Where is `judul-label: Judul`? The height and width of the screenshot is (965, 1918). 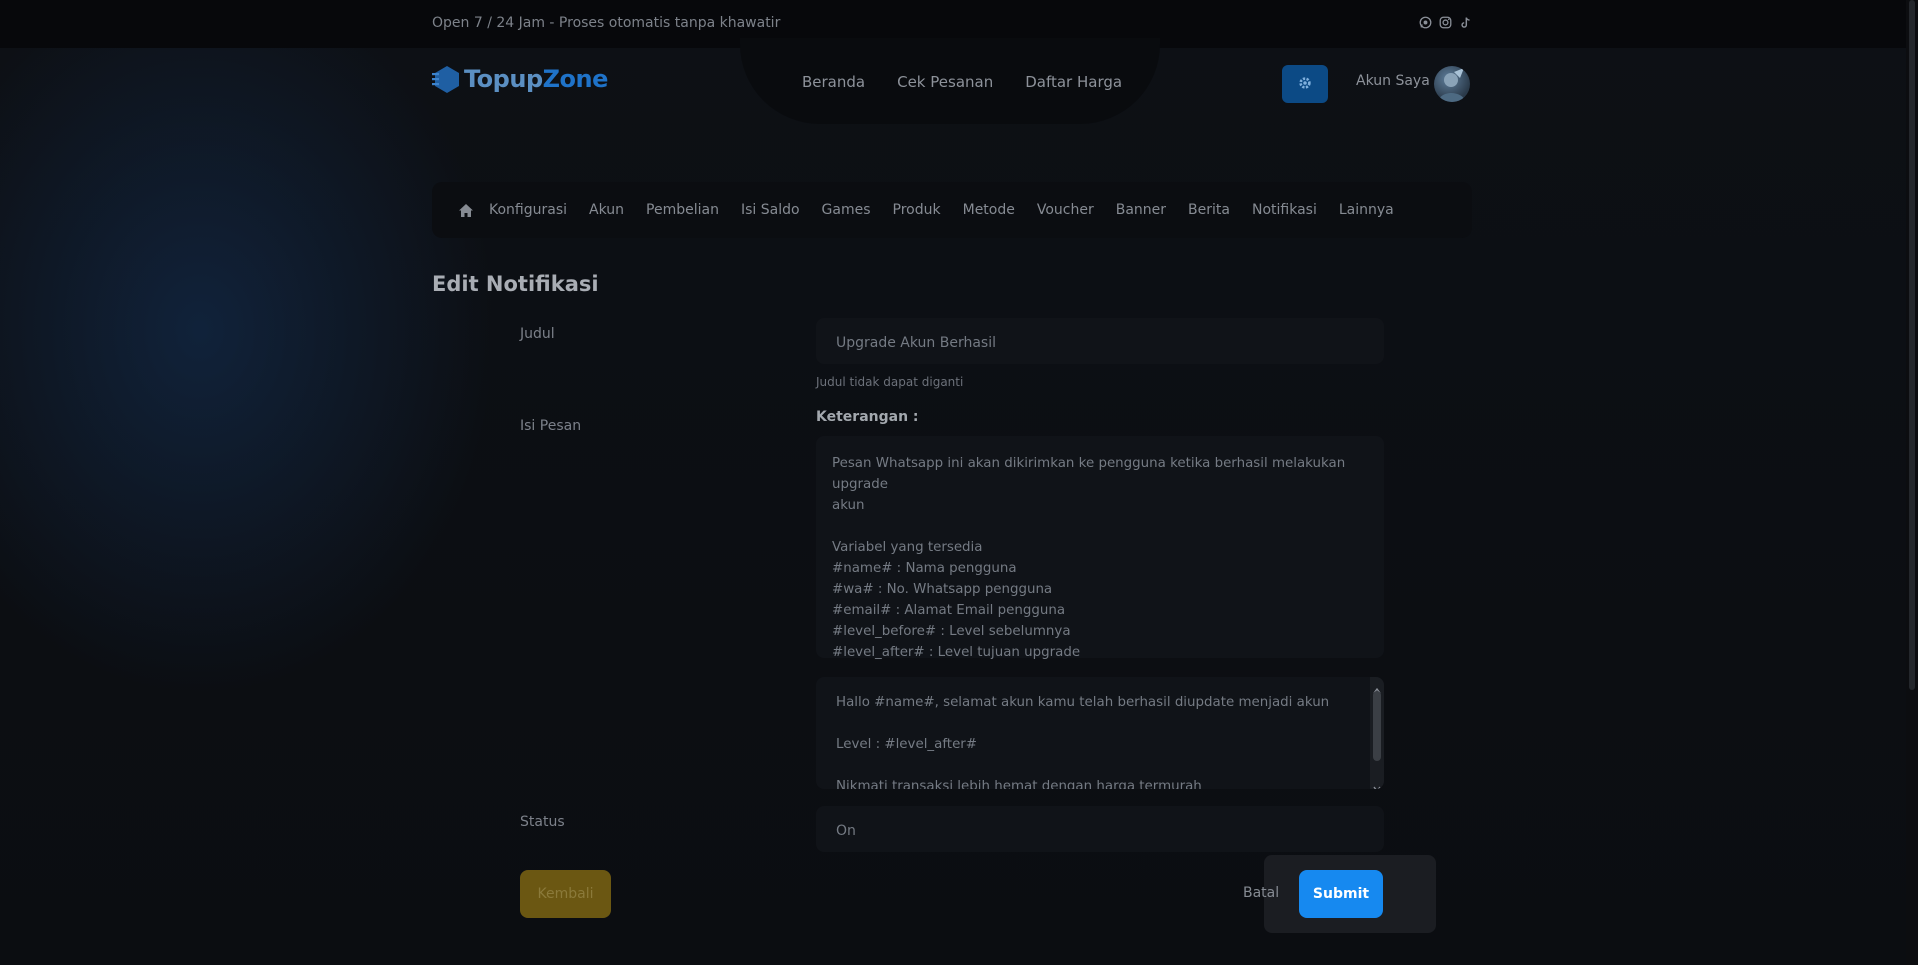 judul-label: Judul is located at coordinates (537, 334).